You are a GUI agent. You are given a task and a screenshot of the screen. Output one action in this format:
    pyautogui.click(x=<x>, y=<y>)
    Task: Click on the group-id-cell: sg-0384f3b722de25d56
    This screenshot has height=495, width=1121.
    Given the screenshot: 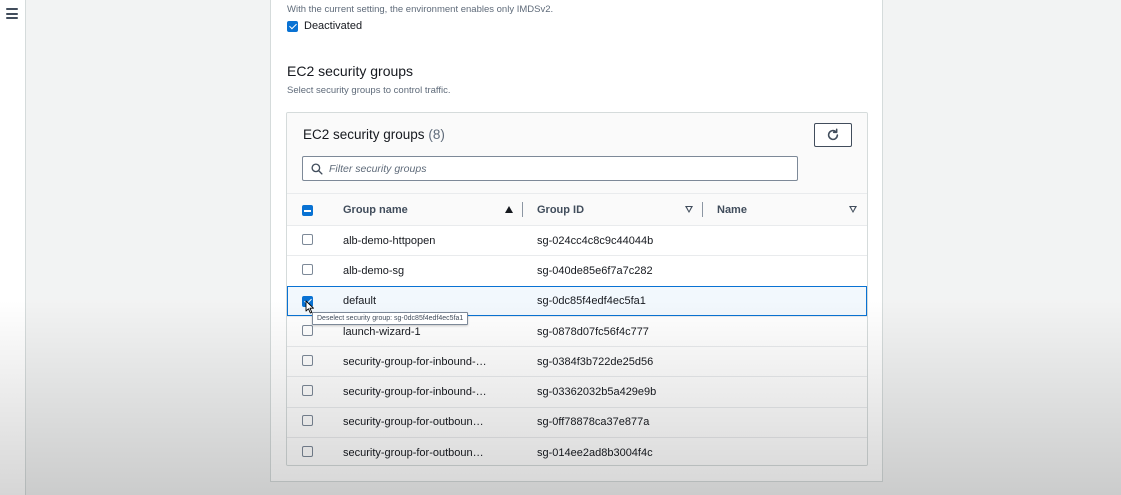 What is the action you would take?
    pyautogui.click(x=595, y=361)
    